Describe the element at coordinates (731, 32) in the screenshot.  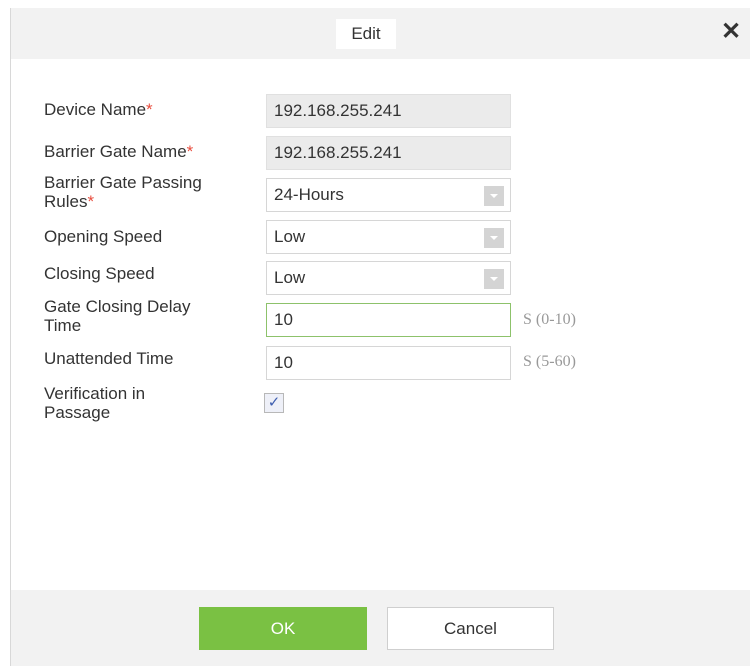
I see `close-icon: ✕` at that location.